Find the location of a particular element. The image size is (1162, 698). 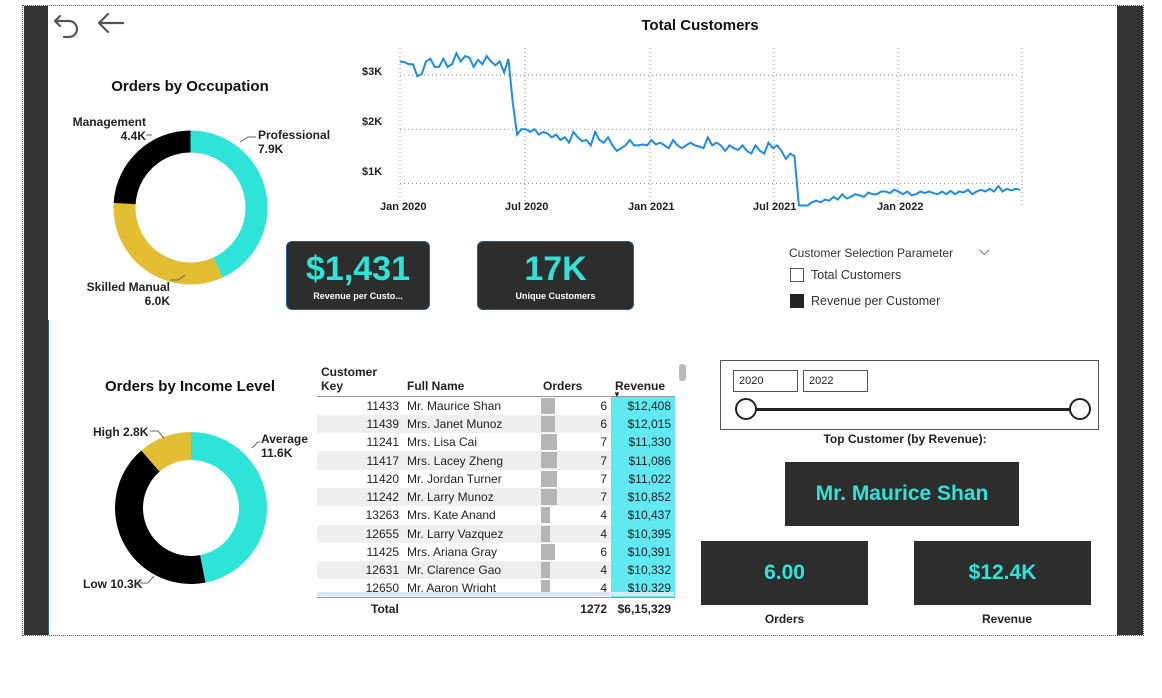

customer-key-cell: 11420 is located at coordinates (382, 478).